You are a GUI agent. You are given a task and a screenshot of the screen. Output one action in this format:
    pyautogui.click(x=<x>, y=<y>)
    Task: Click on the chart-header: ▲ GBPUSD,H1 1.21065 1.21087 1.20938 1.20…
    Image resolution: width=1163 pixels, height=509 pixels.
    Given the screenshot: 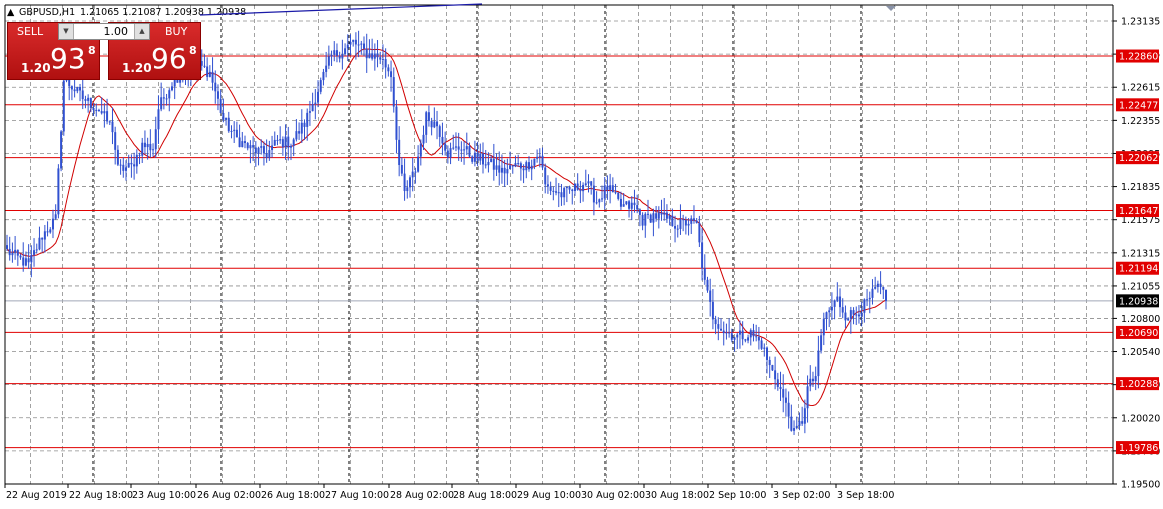 What is the action you would take?
    pyautogui.click(x=126, y=12)
    